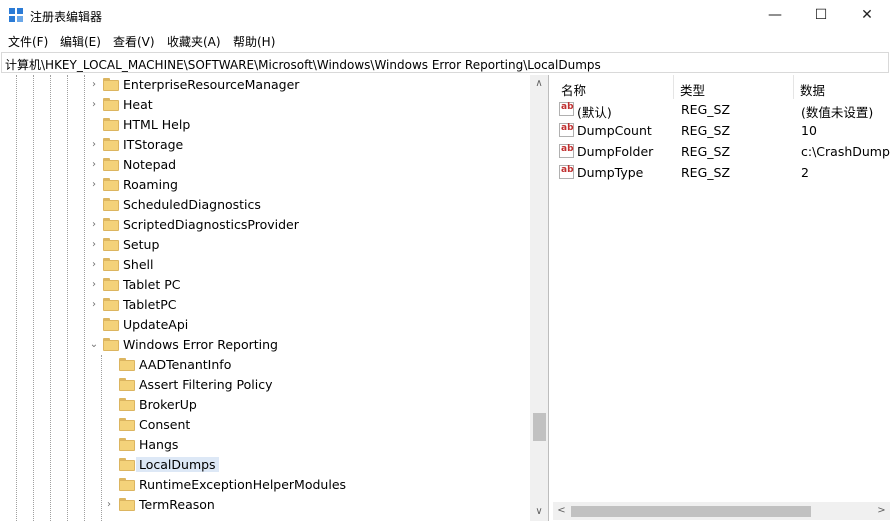 This screenshot has height=523, width=890. What do you see at coordinates (561, 511) in the screenshot?
I see `scroll-left-arrow-icon: <` at bounding box center [561, 511].